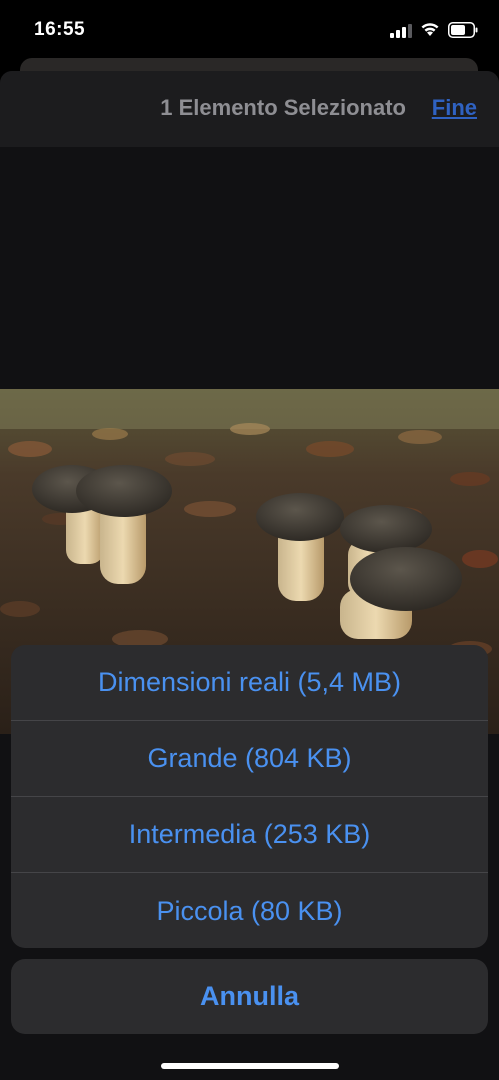 This screenshot has width=499, height=1080. What do you see at coordinates (401, 31) in the screenshot?
I see `cellular-signal-icon` at bounding box center [401, 31].